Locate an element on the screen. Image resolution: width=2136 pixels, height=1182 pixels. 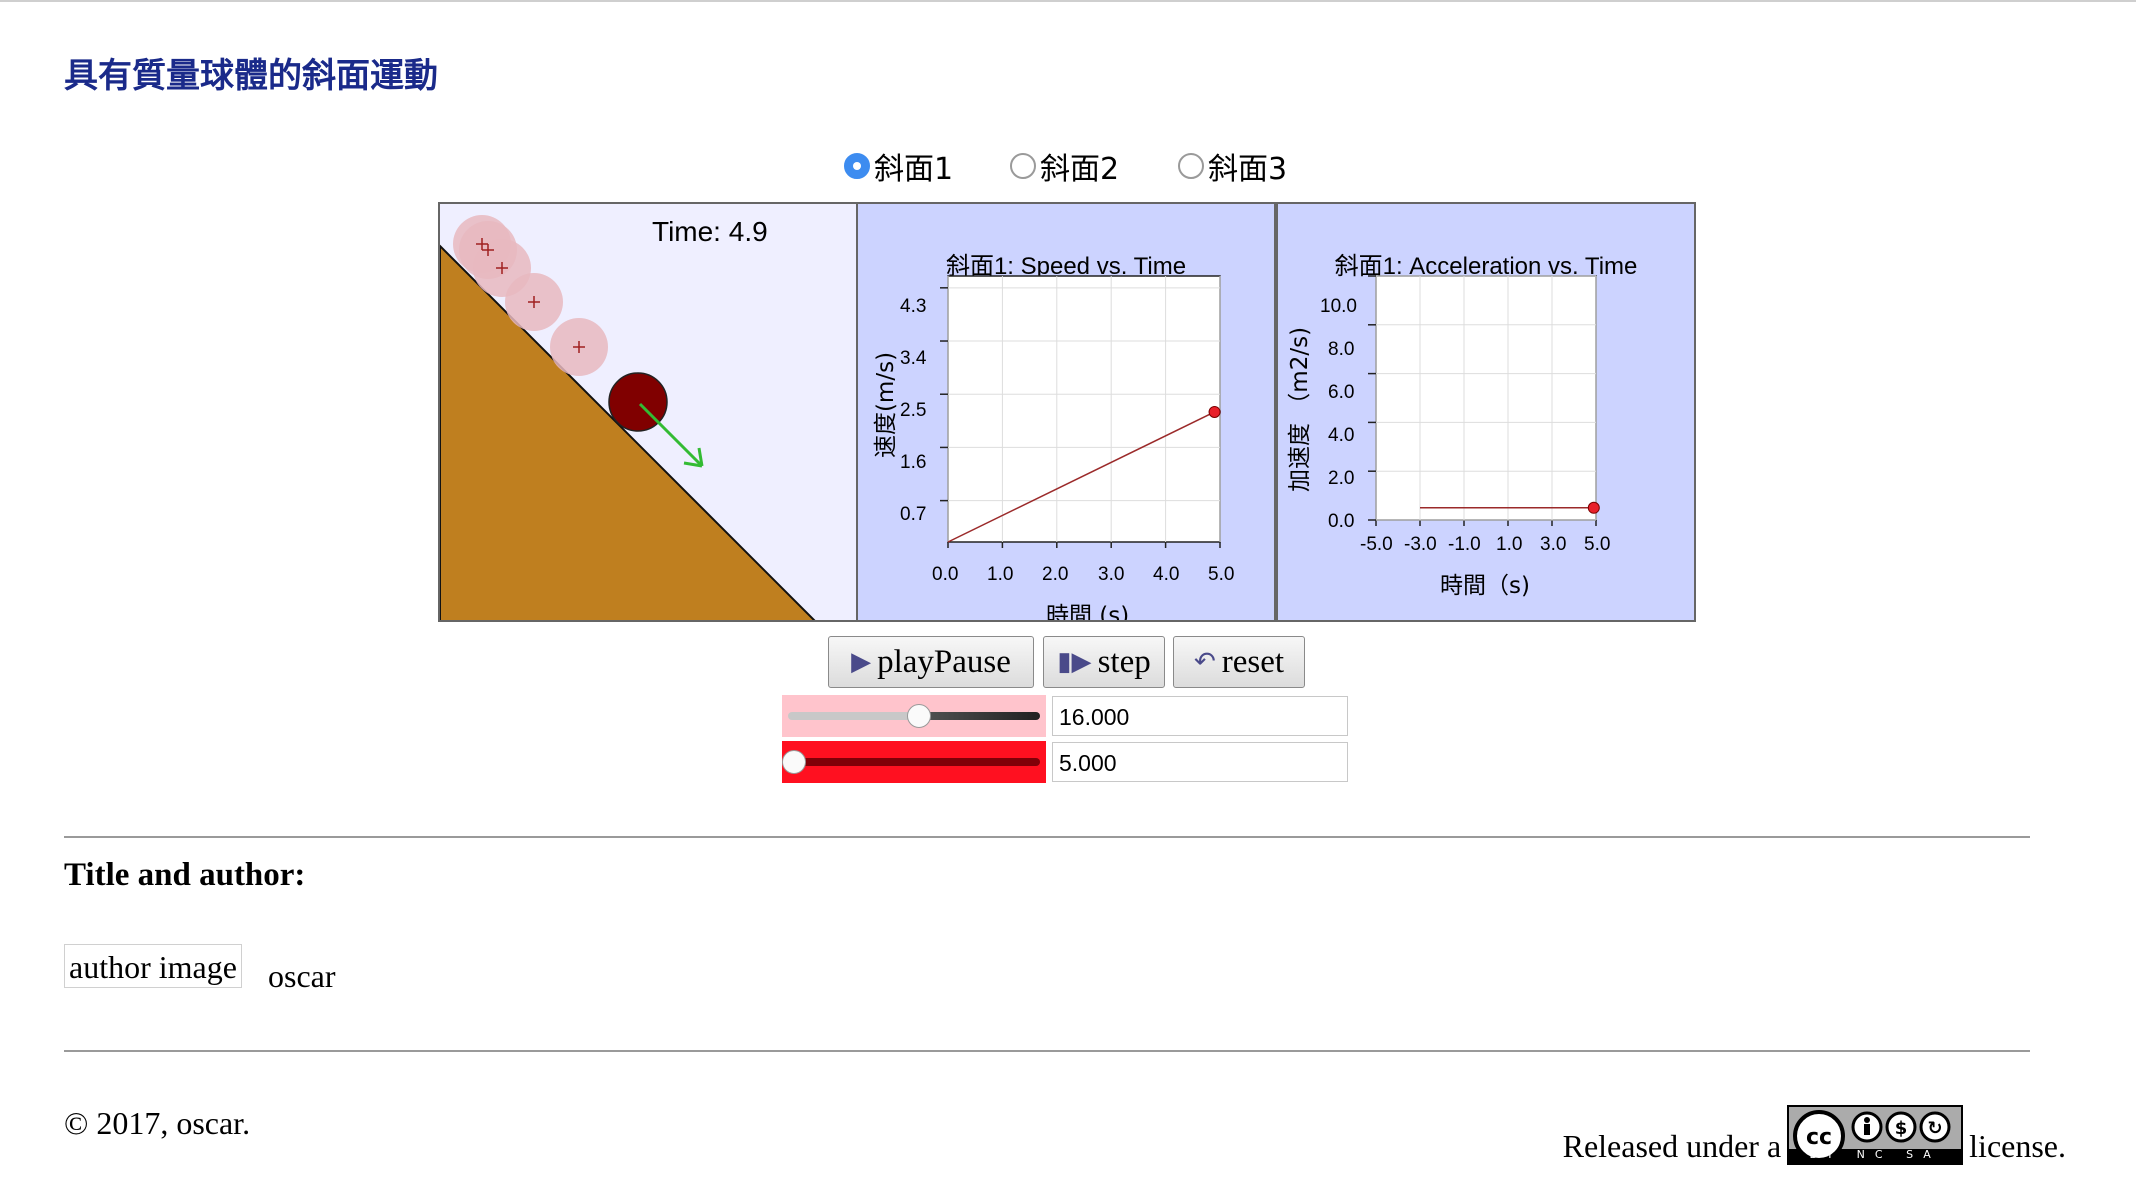
top-border is located at coordinates (1068, 1).